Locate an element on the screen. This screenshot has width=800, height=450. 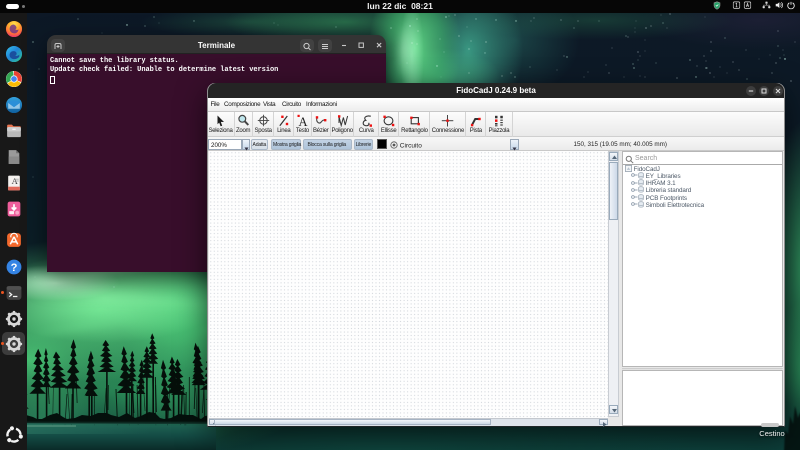
svg-text: A is located at coordinates (302, 121).